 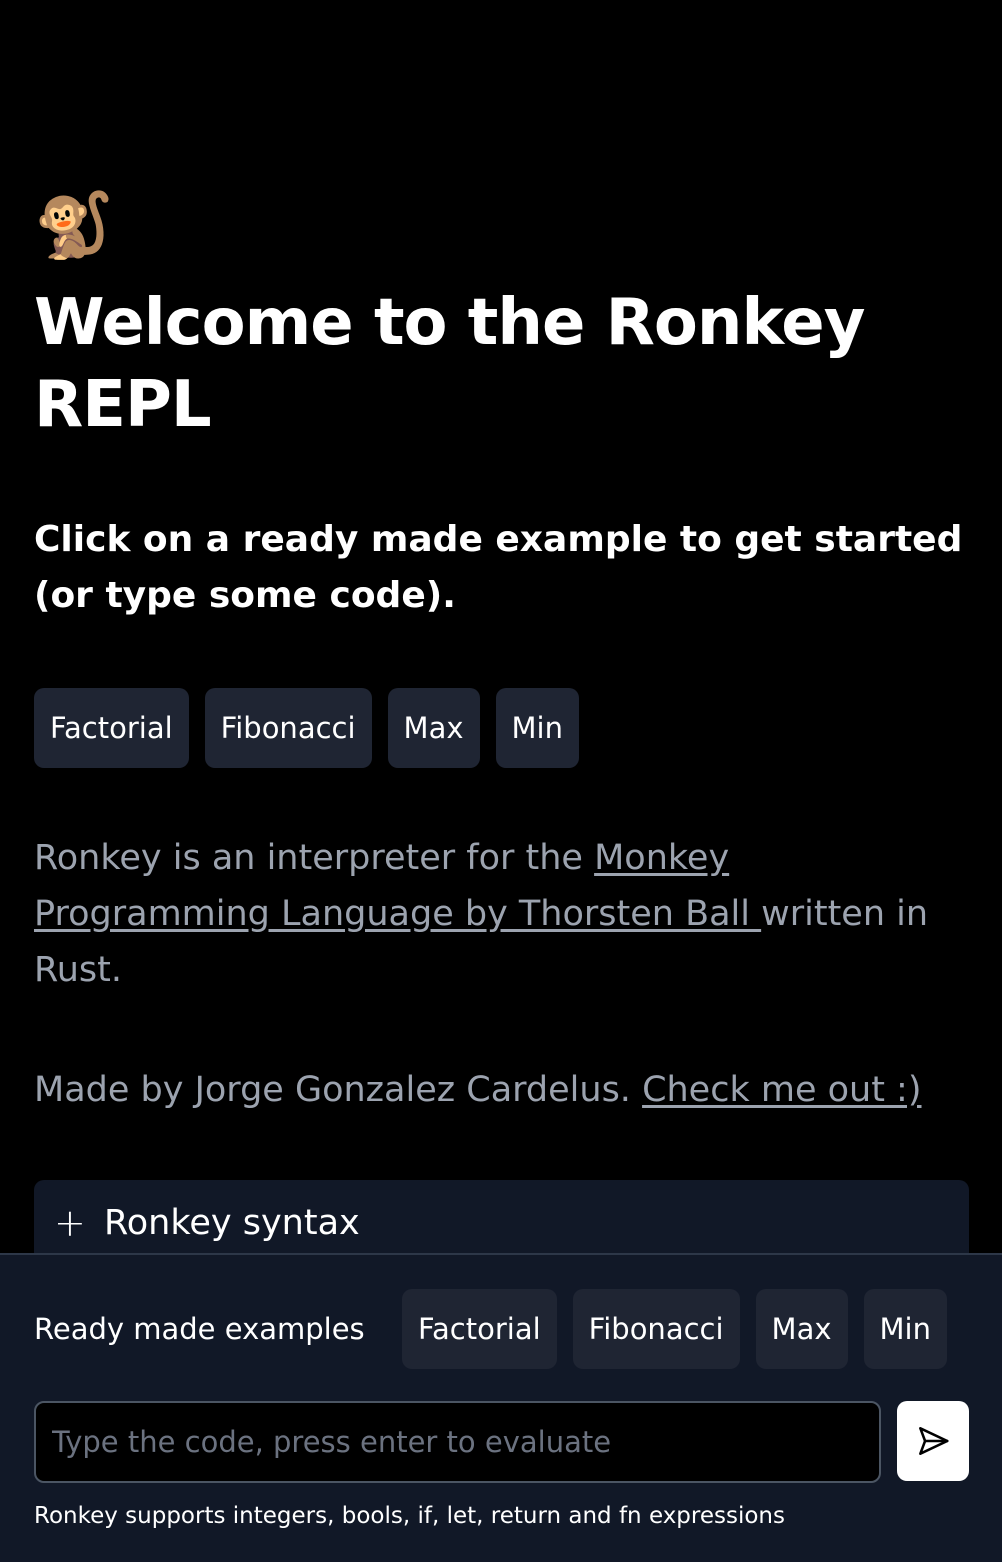 I want to click on description-prefix: Ronkey is an interpreter for the, so click(x=314, y=858).